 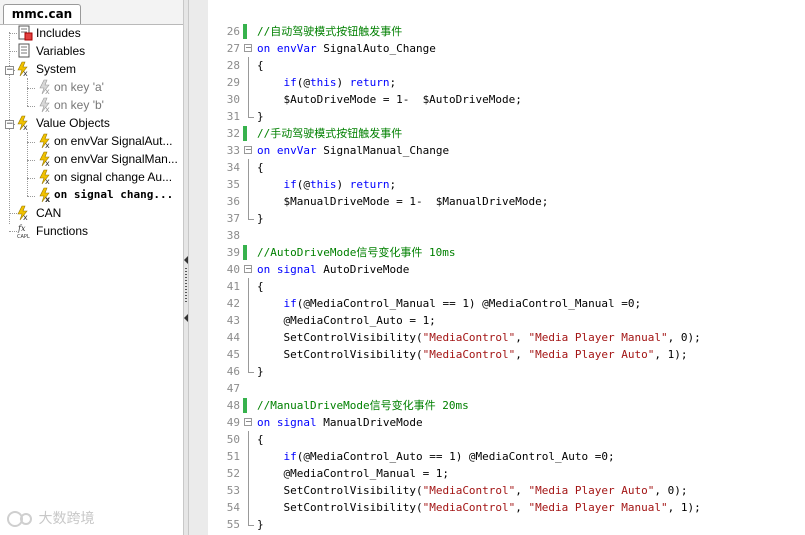 What do you see at coordinates (353, 150) in the screenshot?
I see `code-text: on envVar SignalManual_Change` at bounding box center [353, 150].